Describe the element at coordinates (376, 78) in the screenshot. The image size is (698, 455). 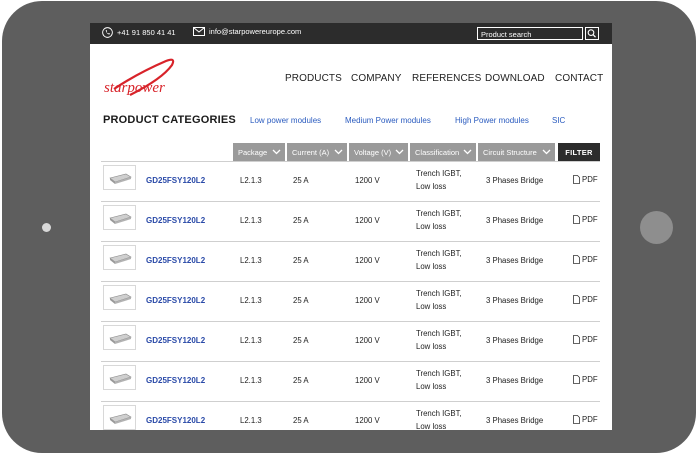
I see `nav-company: COMPANY` at that location.